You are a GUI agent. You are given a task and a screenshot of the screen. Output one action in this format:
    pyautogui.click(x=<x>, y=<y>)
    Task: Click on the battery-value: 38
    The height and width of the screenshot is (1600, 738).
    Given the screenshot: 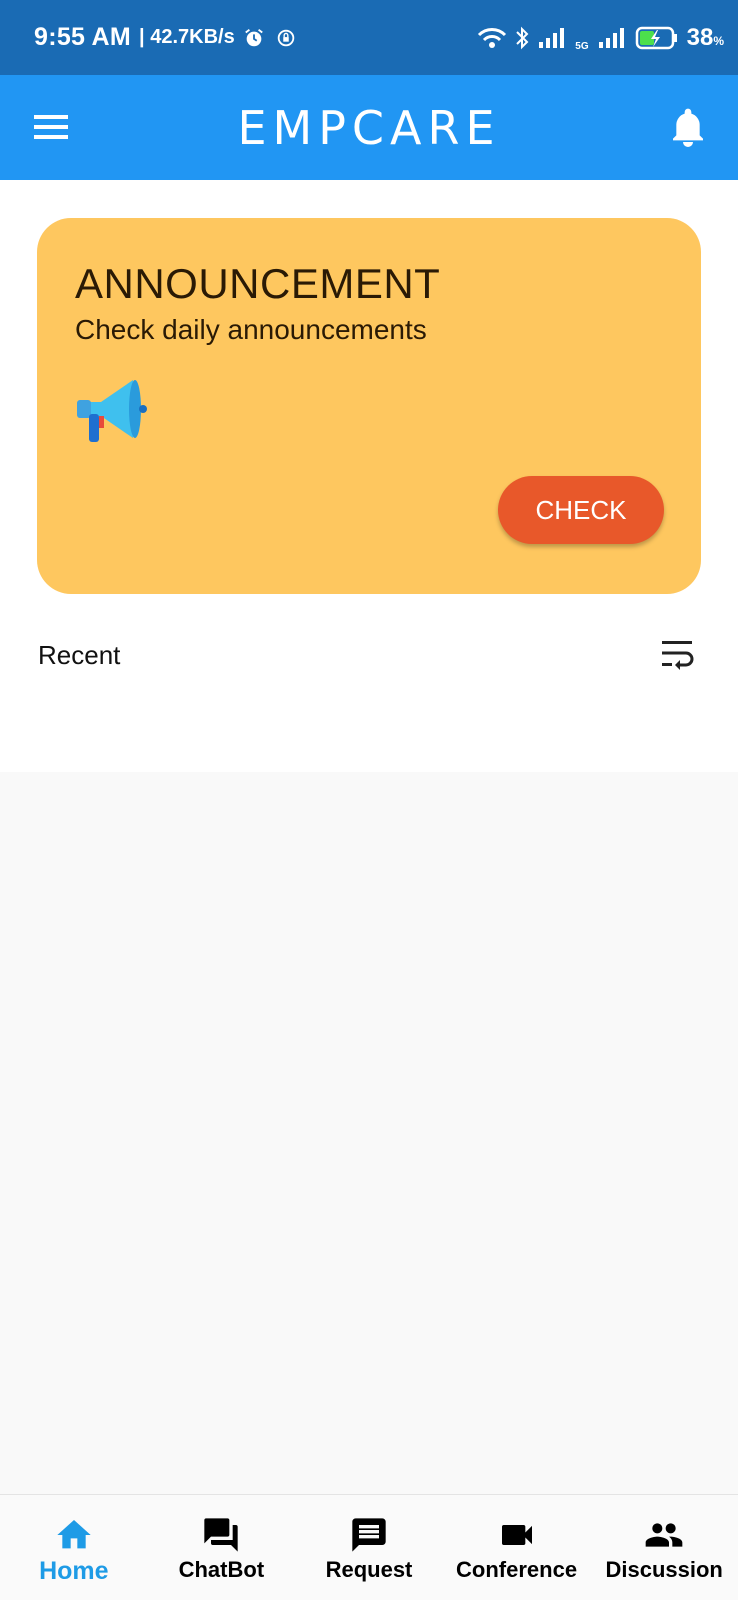 What is the action you would take?
    pyautogui.click(x=700, y=37)
    